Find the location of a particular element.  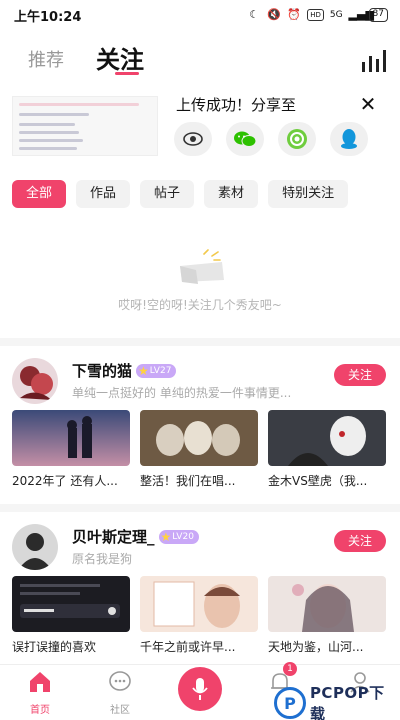

watermark: P PCPOP下载 is located at coordinates (337, 701).